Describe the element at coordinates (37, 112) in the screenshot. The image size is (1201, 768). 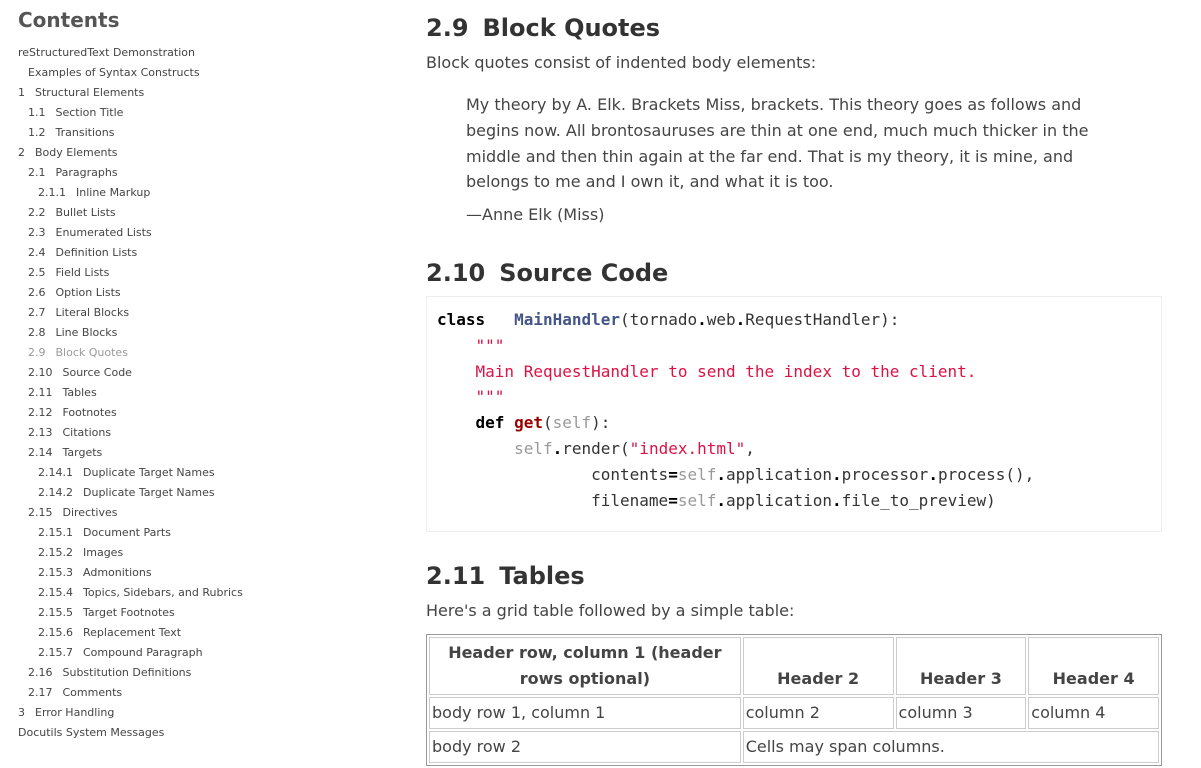
I see `toc-item-number: 1.1` at that location.